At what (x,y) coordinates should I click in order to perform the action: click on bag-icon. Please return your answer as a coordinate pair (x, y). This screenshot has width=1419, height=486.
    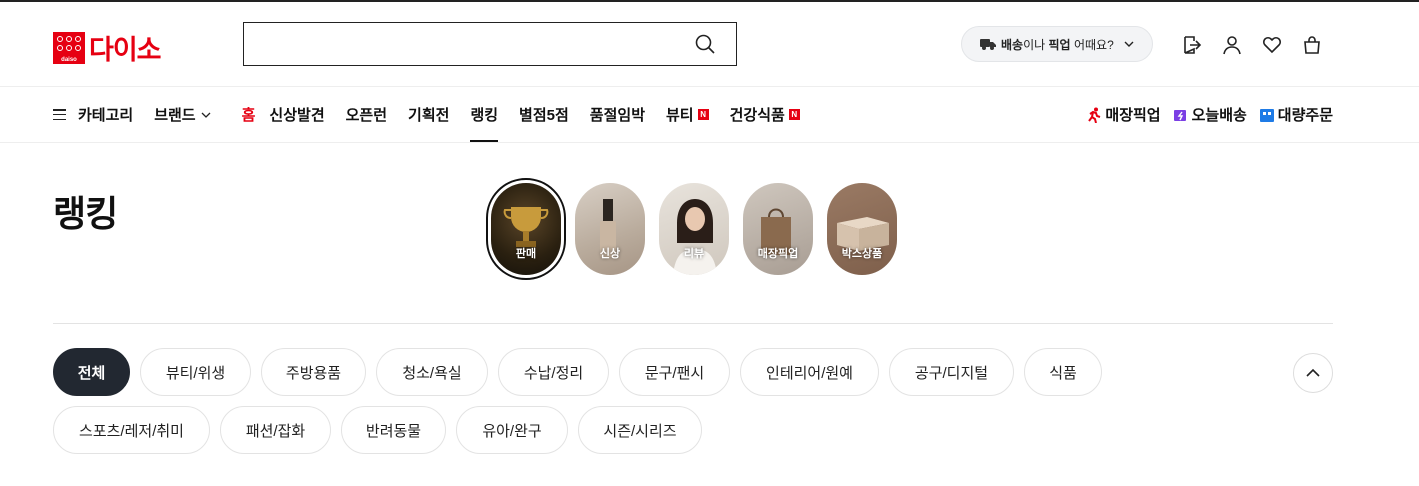
    Looking at the image, I should click on (1312, 45).